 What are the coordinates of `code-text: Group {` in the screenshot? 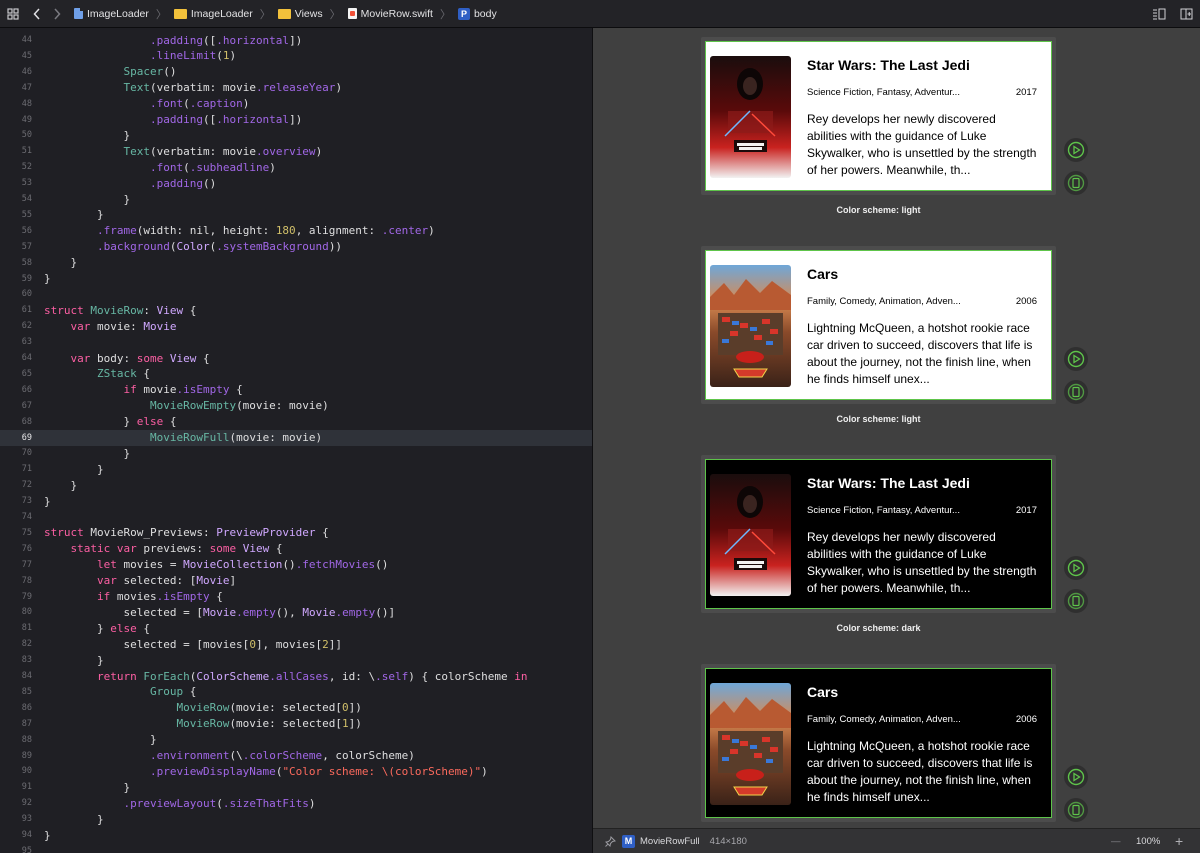 It's located at (120, 691).